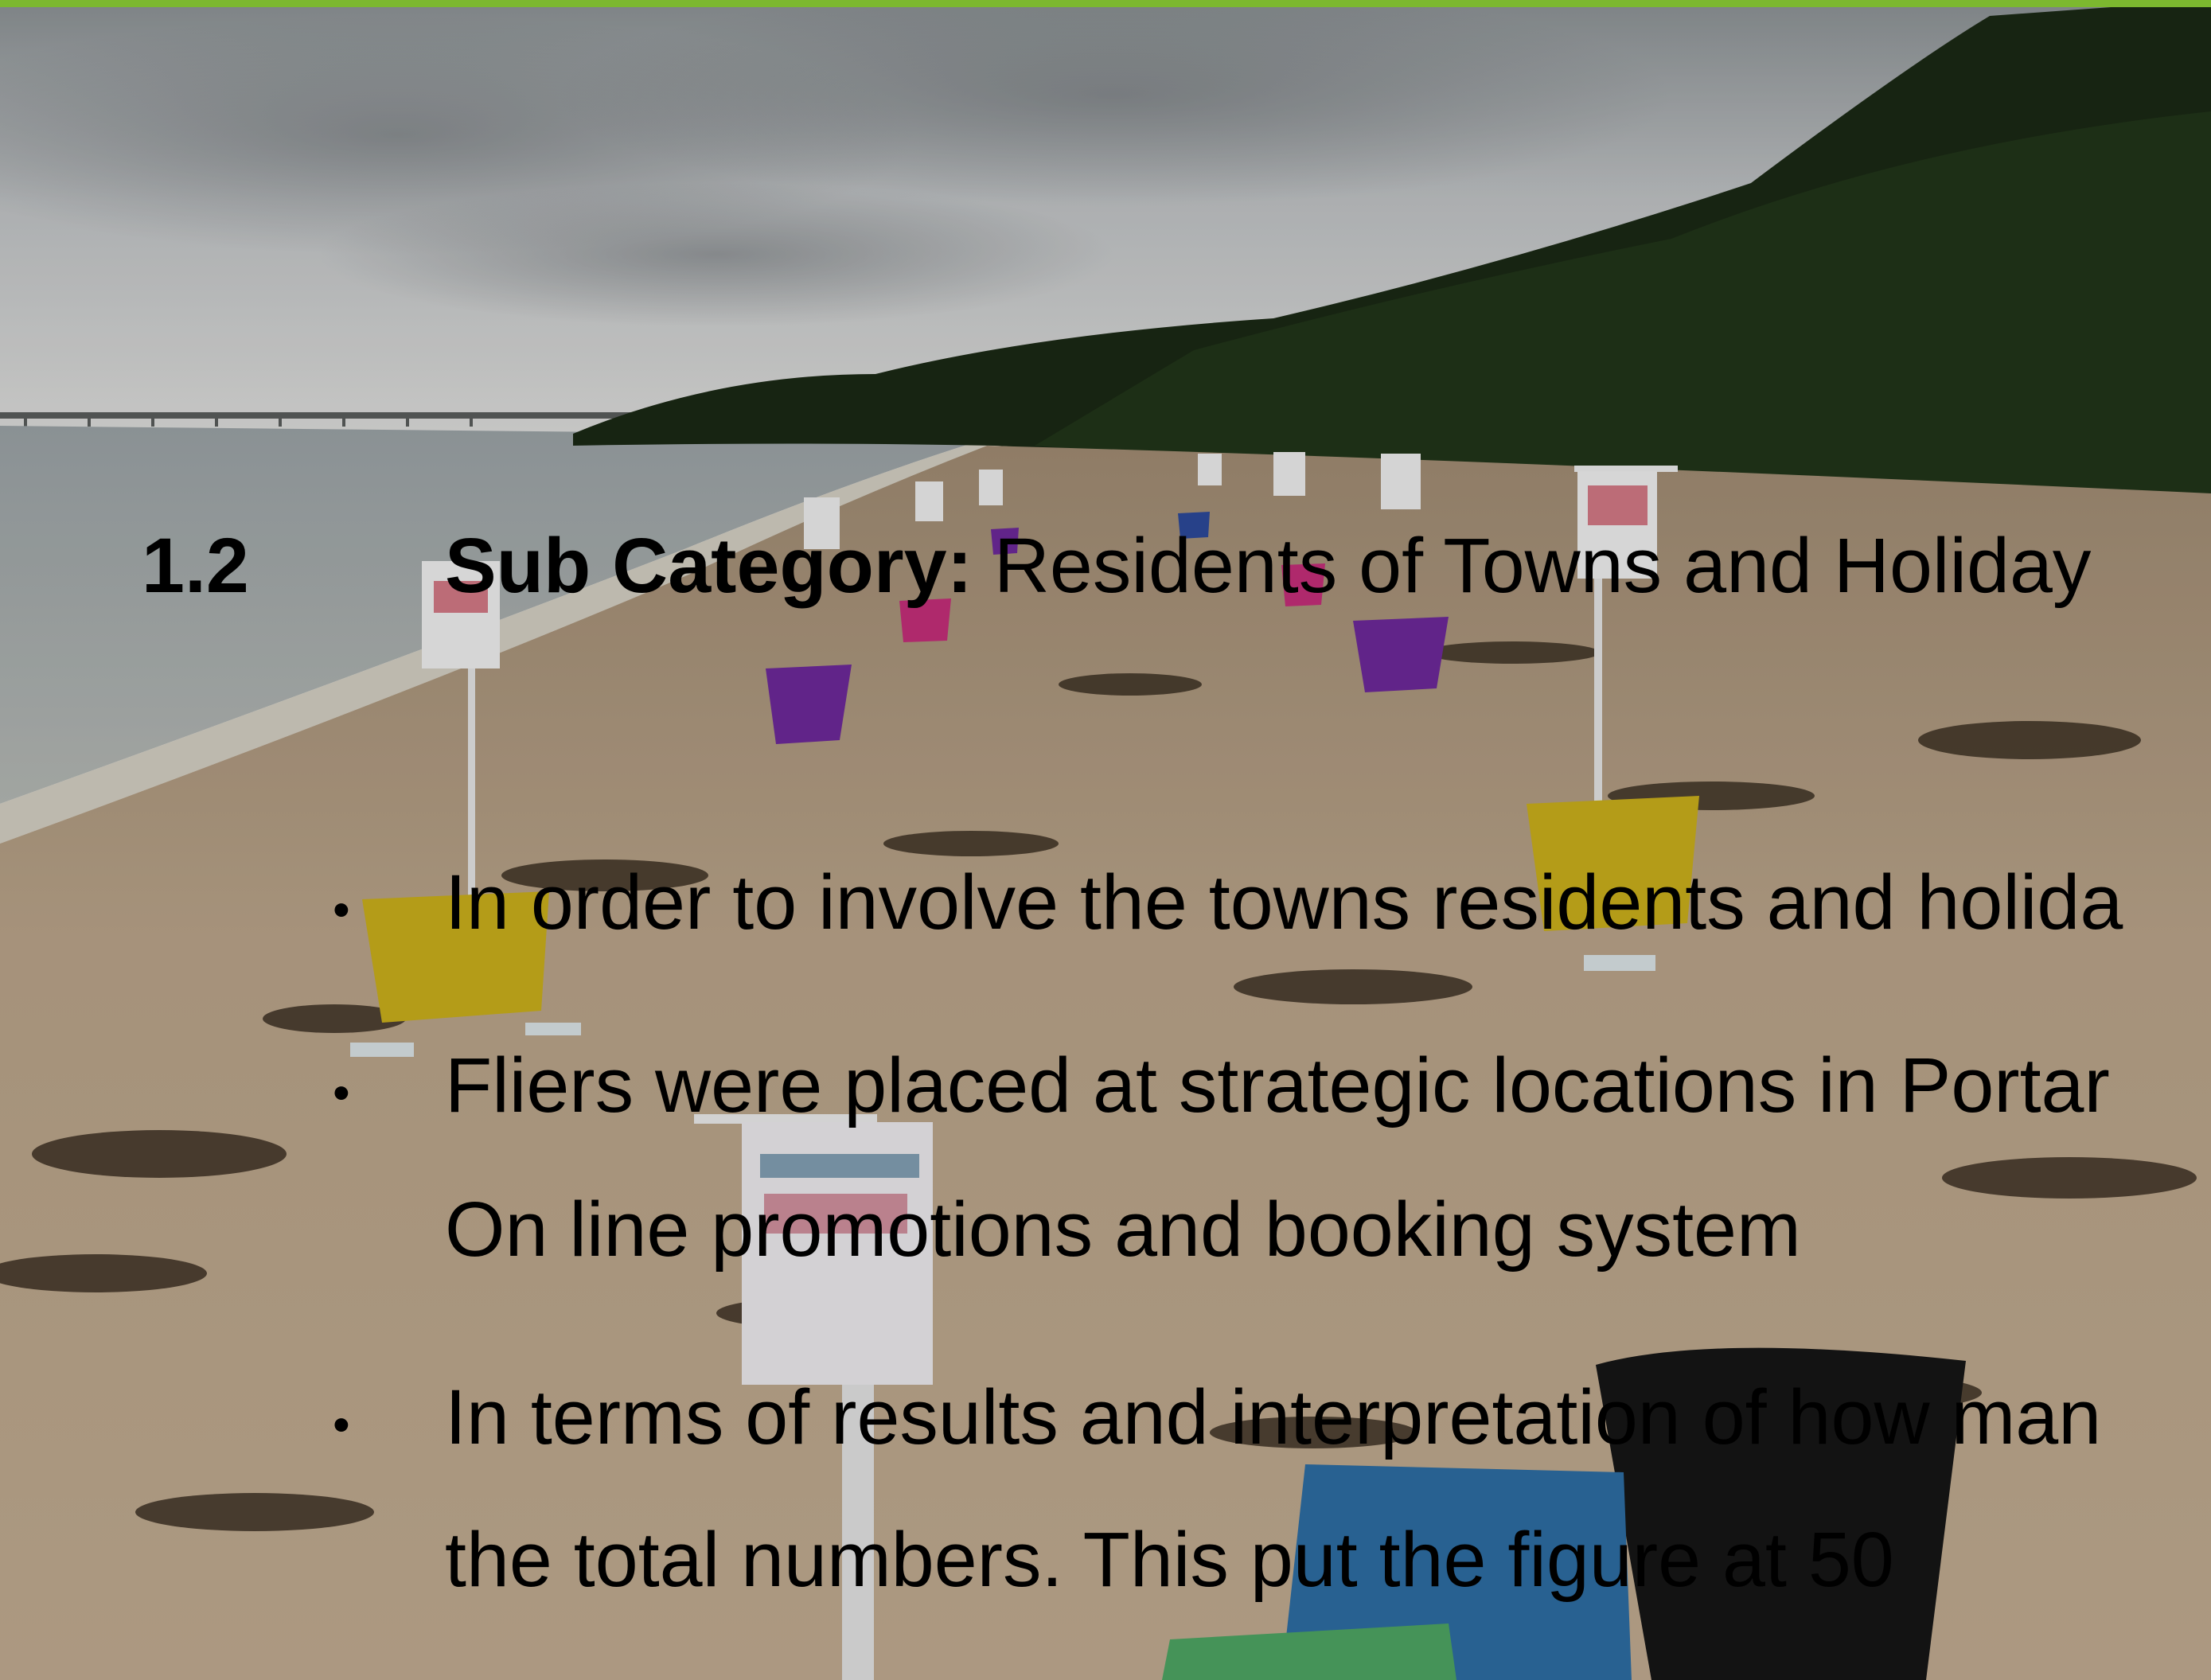 This screenshot has width=2211, height=1680. I want to click on heading-label: Sub Category:, so click(709, 565).